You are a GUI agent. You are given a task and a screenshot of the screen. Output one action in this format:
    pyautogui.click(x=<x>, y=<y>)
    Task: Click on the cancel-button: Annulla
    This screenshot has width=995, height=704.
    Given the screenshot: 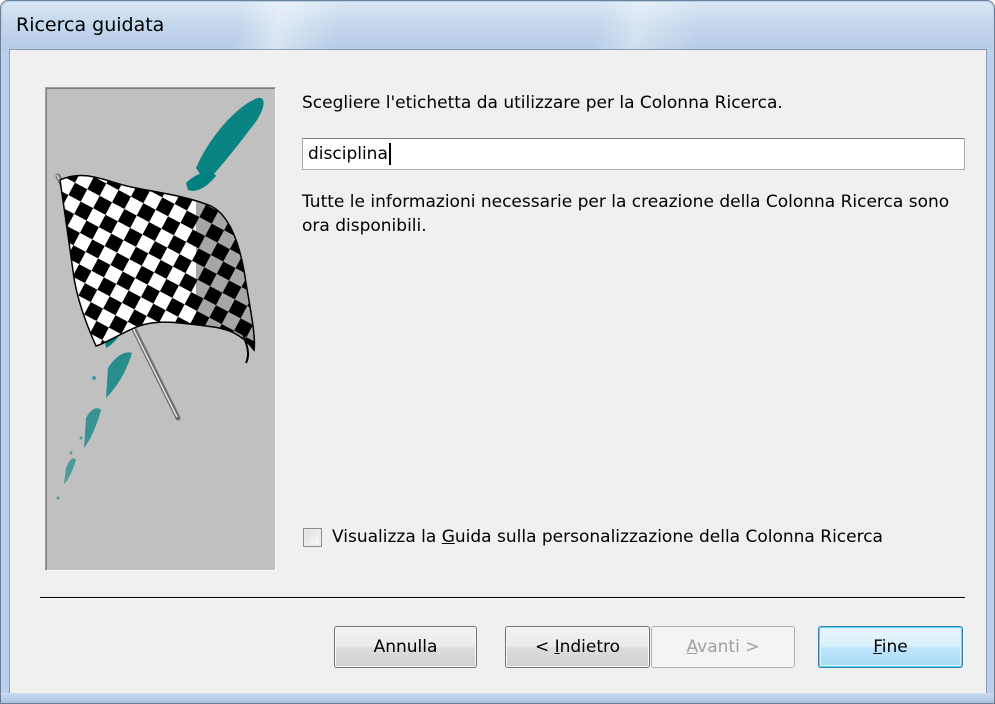 What is the action you would take?
    pyautogui.click(x=405, y=647)
    